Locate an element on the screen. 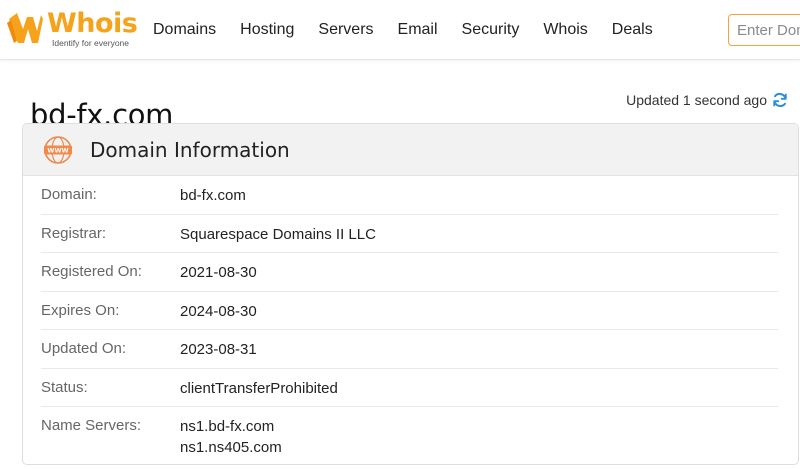 Image resolution: width=800 pixels, height=469 pixels. row-value: 2021-08-30 is located at coordinates (218, 272).